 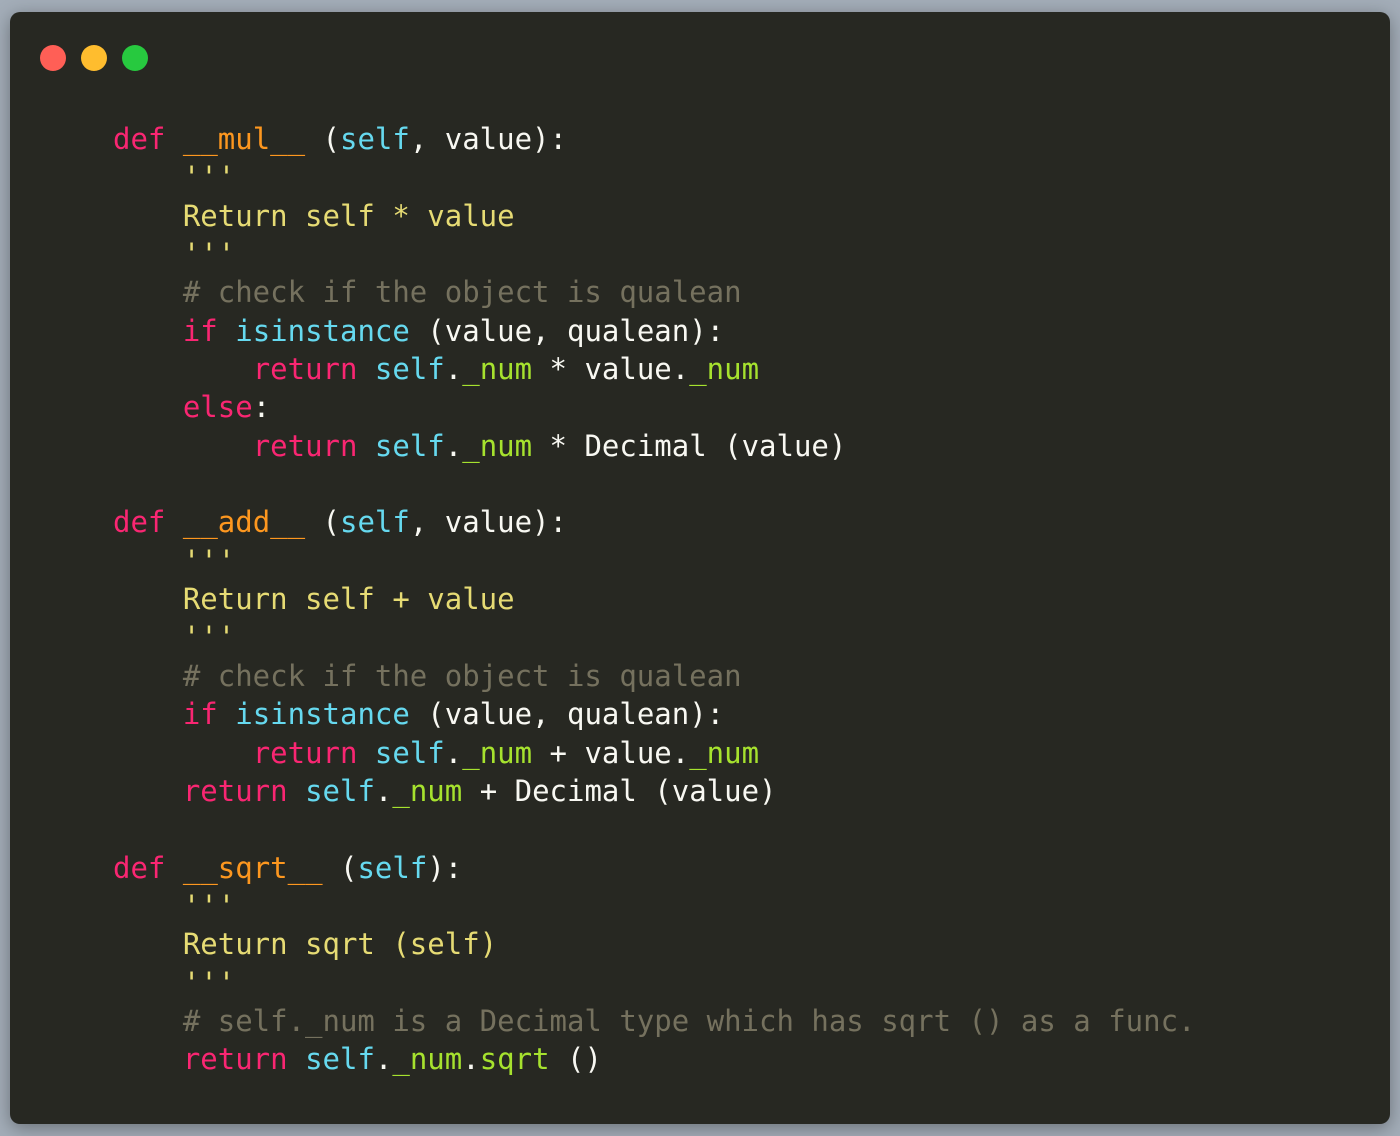 I want to click on code-token-keyword: else, so click(x=217, y=407).